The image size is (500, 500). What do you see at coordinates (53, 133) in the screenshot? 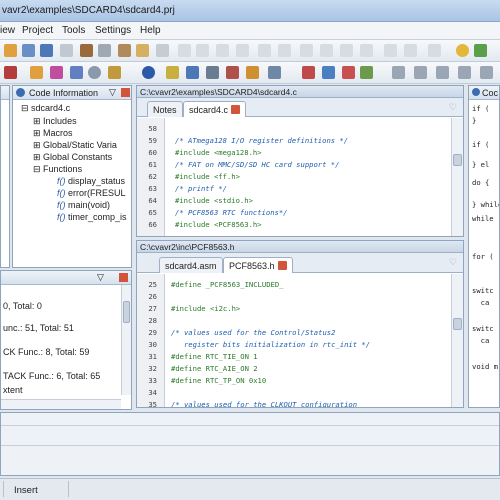
I see `tree-item-macros: ⊞ Macros` at bounding box center [53, 133].